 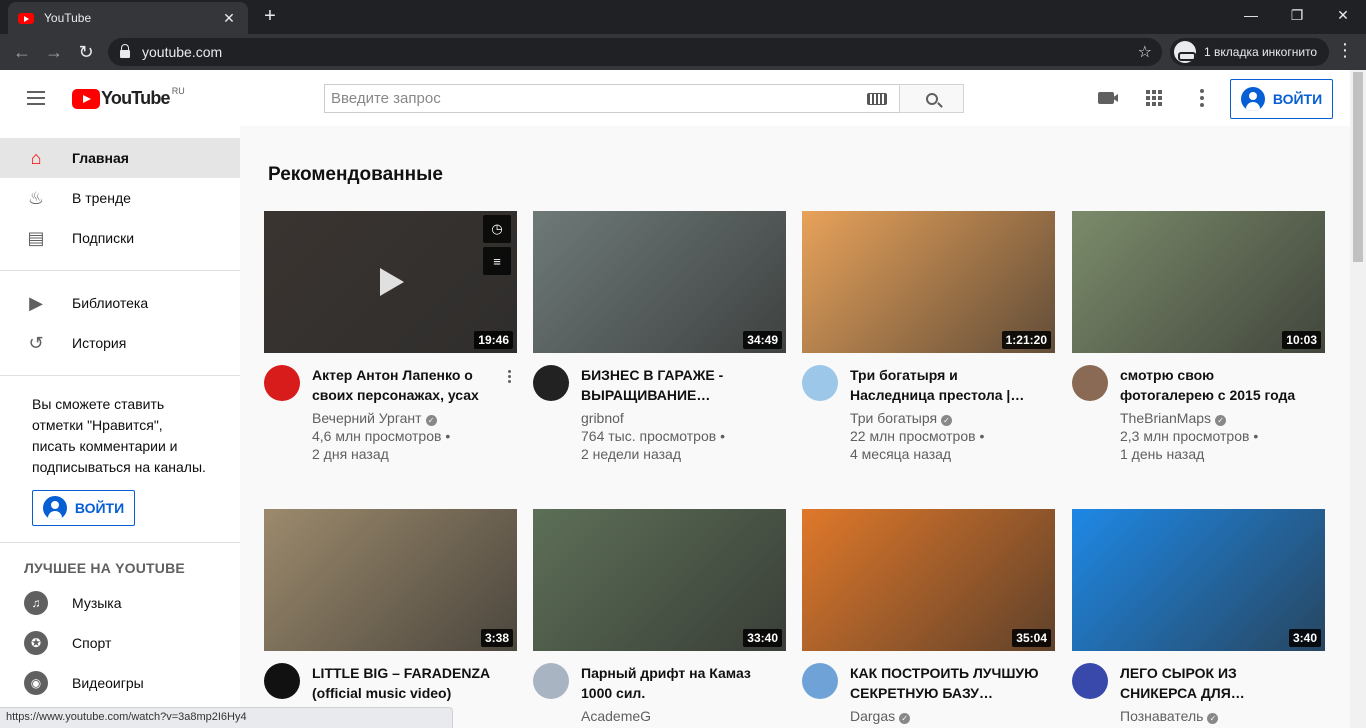 I want to click on channel-name: Dargas, so click(x=872, y=716).